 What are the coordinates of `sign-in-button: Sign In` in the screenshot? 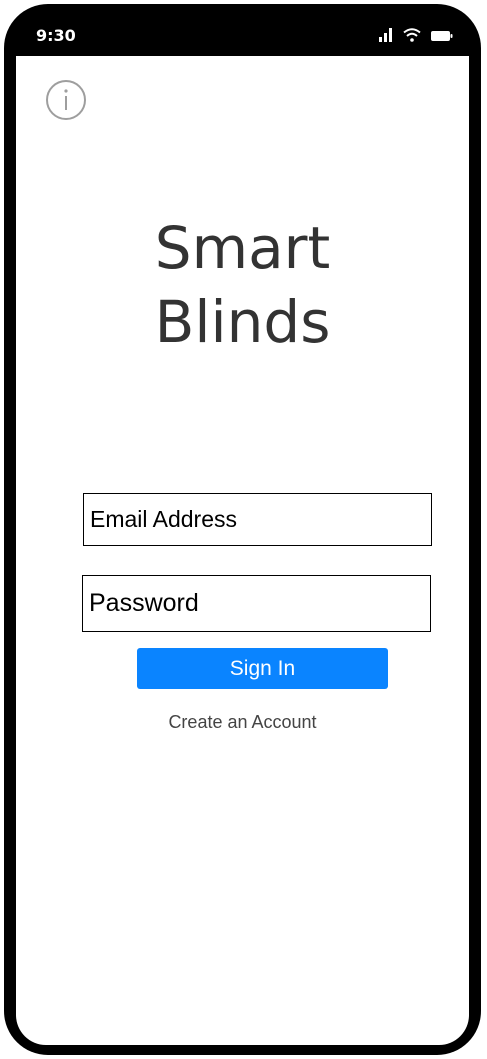 It's located at (262, 668).